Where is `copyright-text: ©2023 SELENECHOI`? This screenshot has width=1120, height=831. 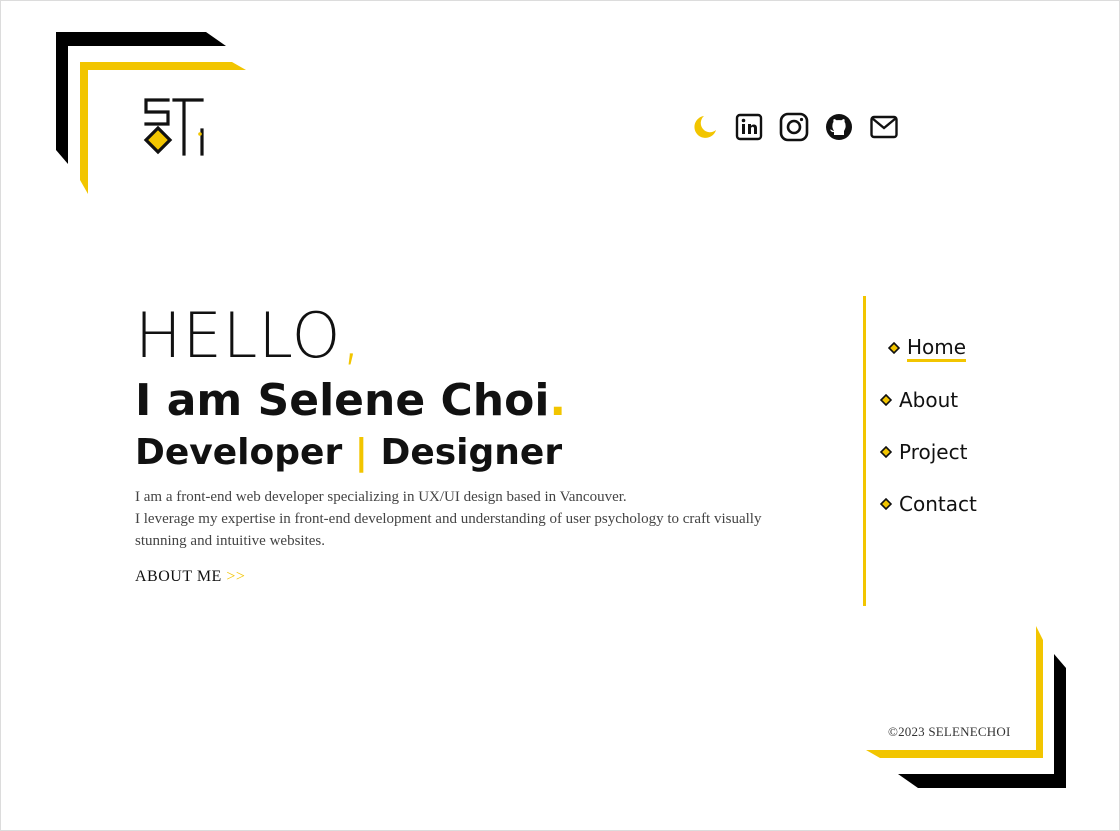
copyright-text: ©2023 SELENECHOI is located at coordinates (949, 731).